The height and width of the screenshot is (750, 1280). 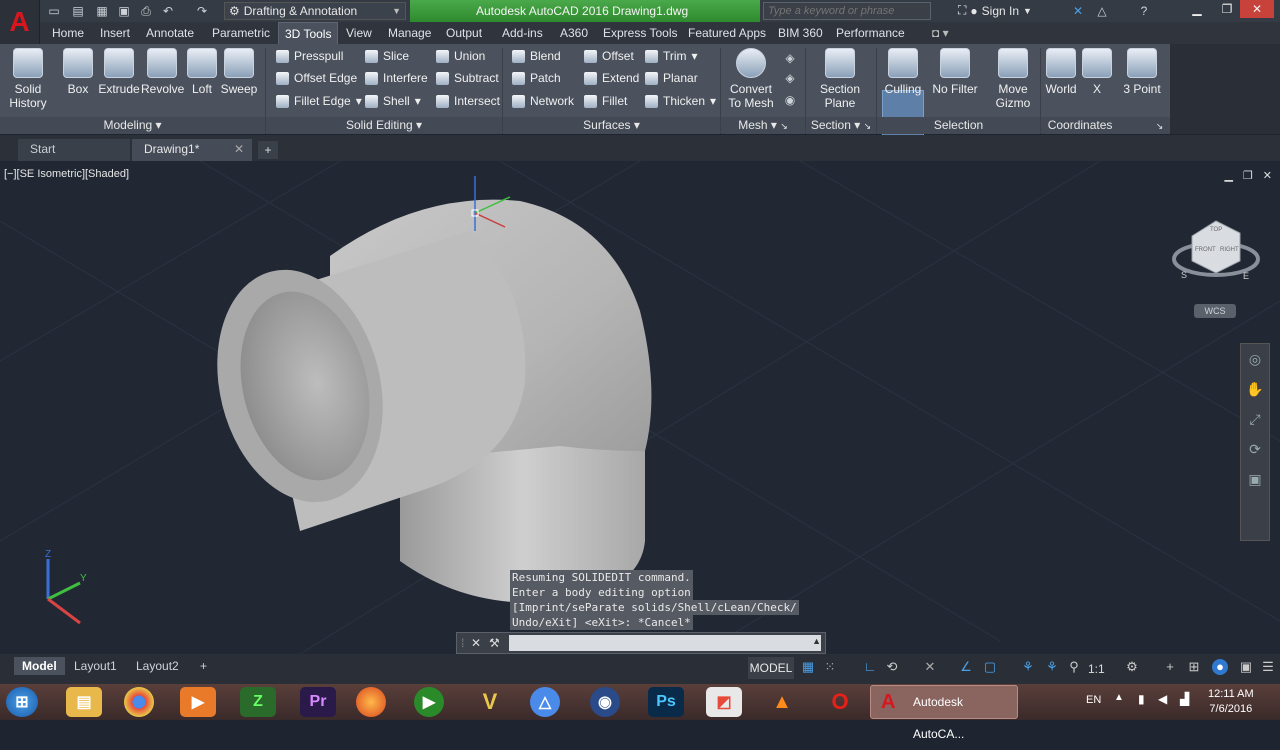 I want to click on open-folder-icon: ▤, so click(x=78, y=11).